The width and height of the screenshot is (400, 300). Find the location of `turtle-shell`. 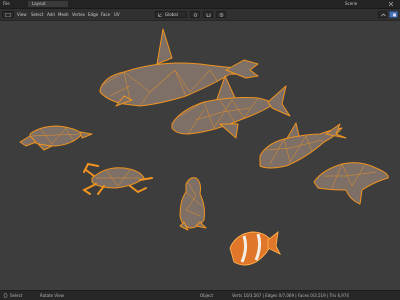

turtle-shell is located at coordinates (56, 136).